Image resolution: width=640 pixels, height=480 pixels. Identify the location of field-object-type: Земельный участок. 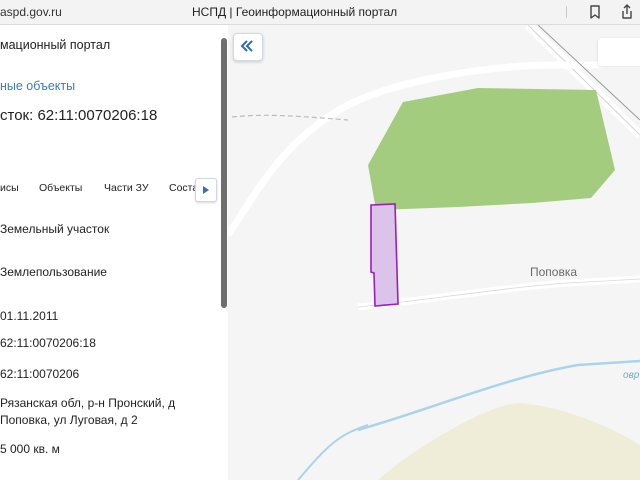
(55, 229).